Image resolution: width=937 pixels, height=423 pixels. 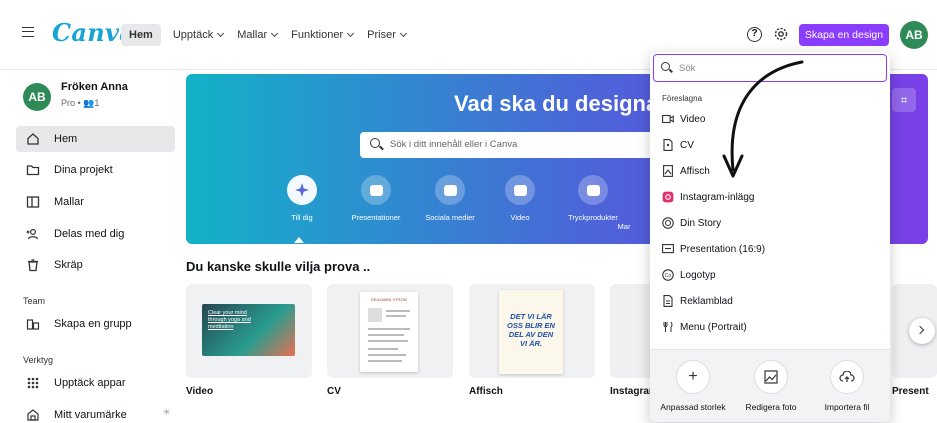 What do you see at coordinates (532, 331) in the screenshot?
I see `suggestion-card-affisch: DET VI LÄR OSS BLIR EN DEL AV DEN VI ÄR.` at bounding box center [532, 331].